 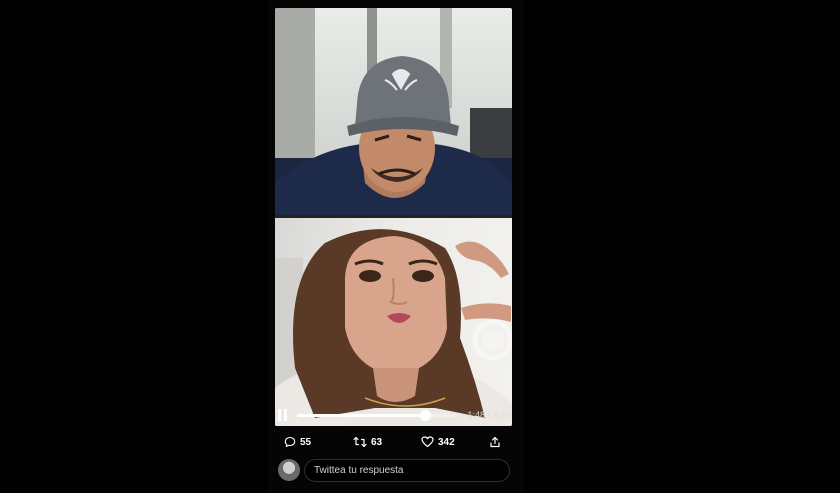 What do you see at coordinates (367, 442) in the screenshot?
I see `retweet-button: 63` at bounding box center [367, 442].